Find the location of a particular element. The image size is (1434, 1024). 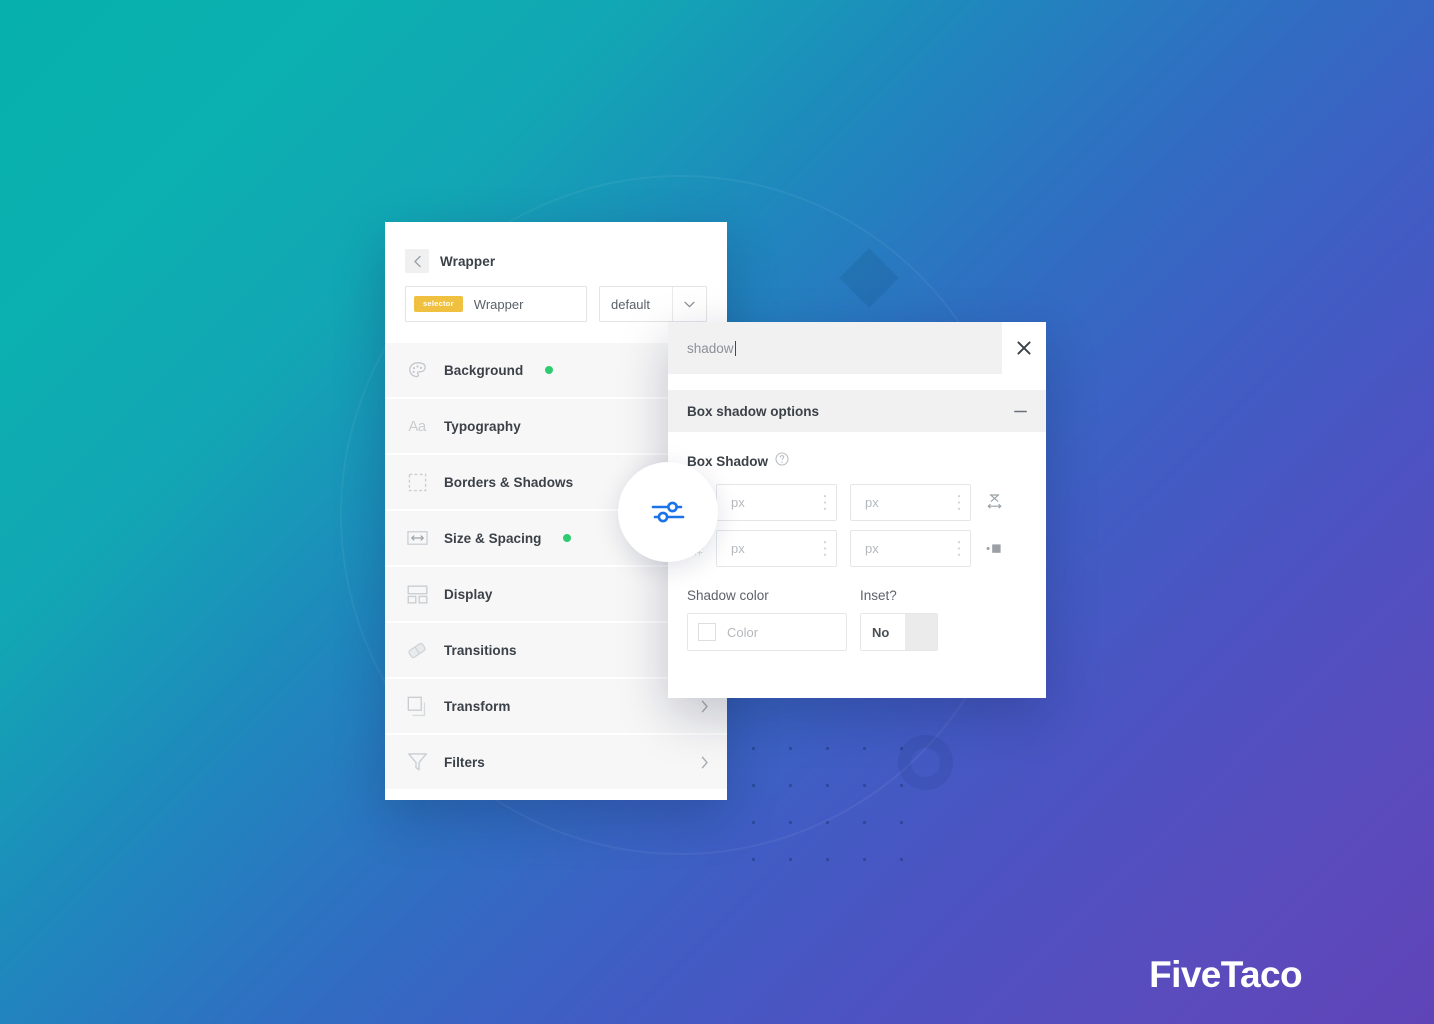

chevron-left-icon is located at coordinates (417, 261).